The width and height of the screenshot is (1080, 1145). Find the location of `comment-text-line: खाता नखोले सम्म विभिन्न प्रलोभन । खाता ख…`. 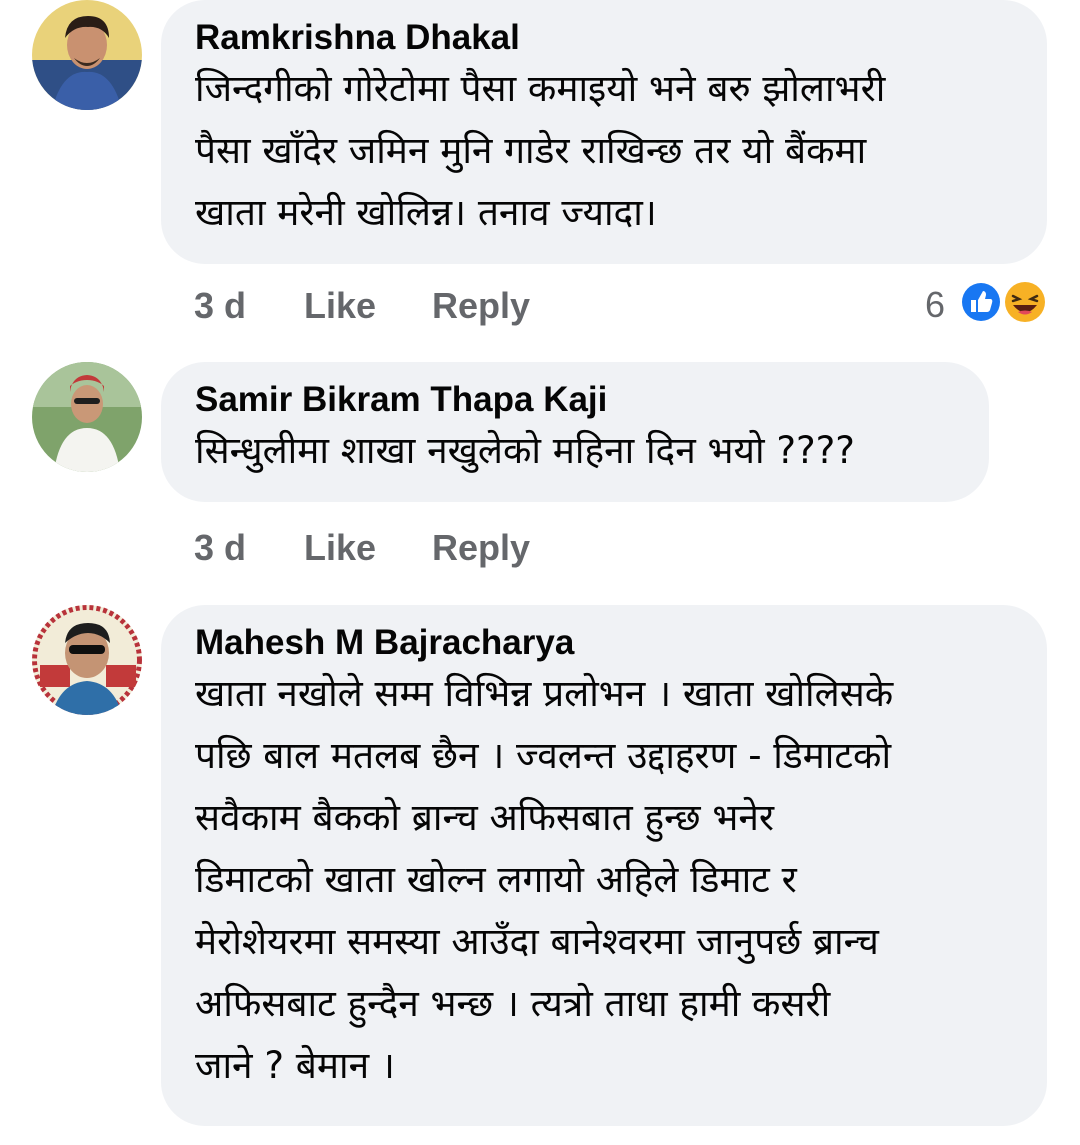

comment-text-line: खाता नखोले सम्म विभिन्न प्रलोभन । खाता ख… is located at coordinates (544, 693).